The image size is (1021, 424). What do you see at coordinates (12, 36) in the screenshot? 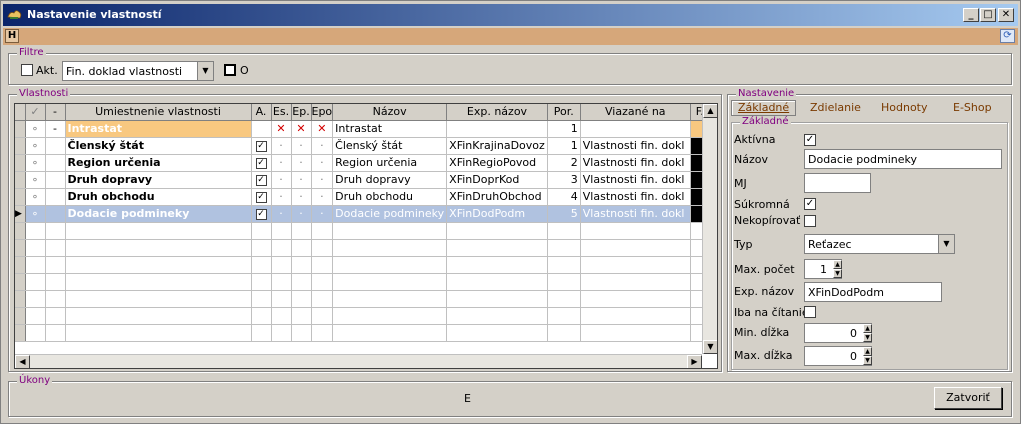
I see `h-button: H` at bounding box center [12, 36].